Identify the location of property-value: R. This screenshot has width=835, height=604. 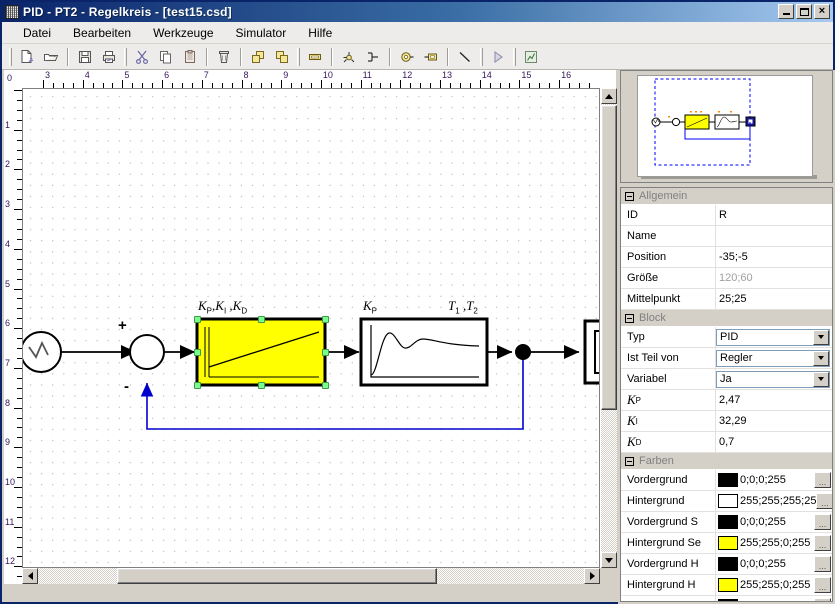
(774, 215).